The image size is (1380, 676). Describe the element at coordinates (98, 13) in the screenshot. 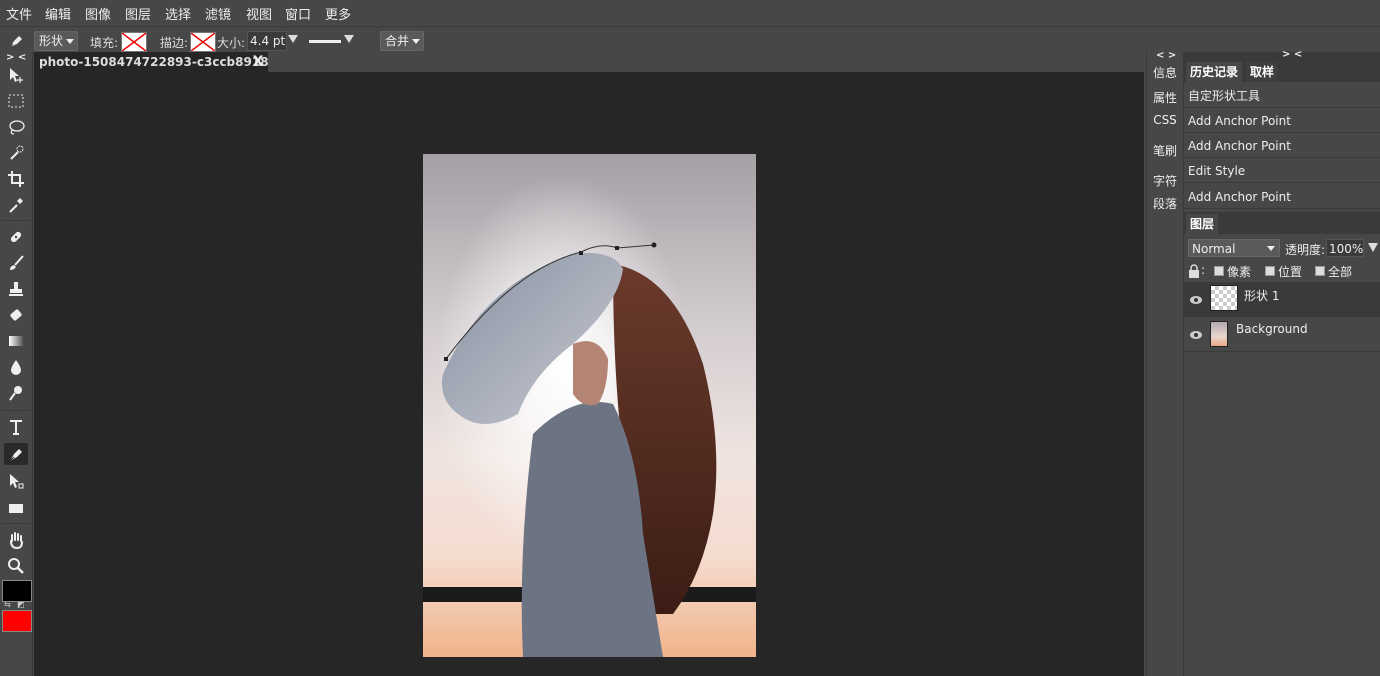

I see `menu-image: 图像` at that location.